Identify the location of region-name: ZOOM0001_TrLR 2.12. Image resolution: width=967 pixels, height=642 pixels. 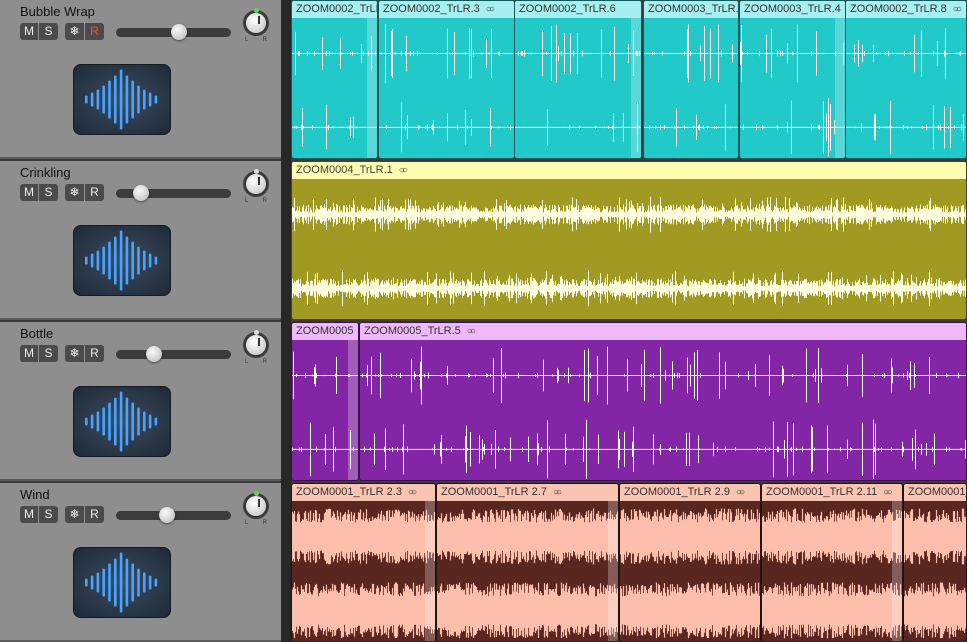
(937, 492).